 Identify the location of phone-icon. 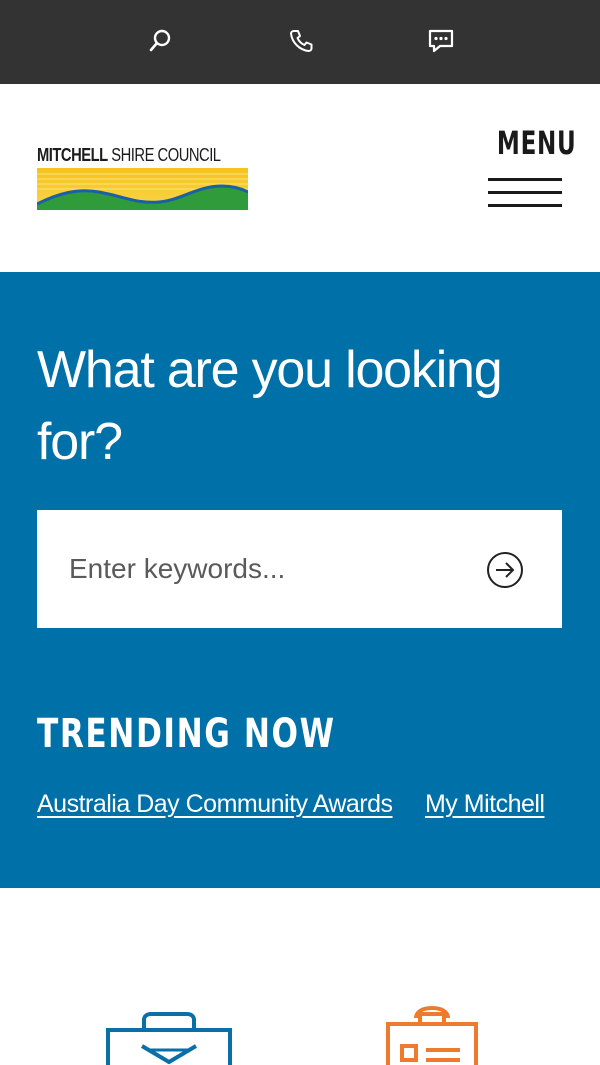
(301, 41).